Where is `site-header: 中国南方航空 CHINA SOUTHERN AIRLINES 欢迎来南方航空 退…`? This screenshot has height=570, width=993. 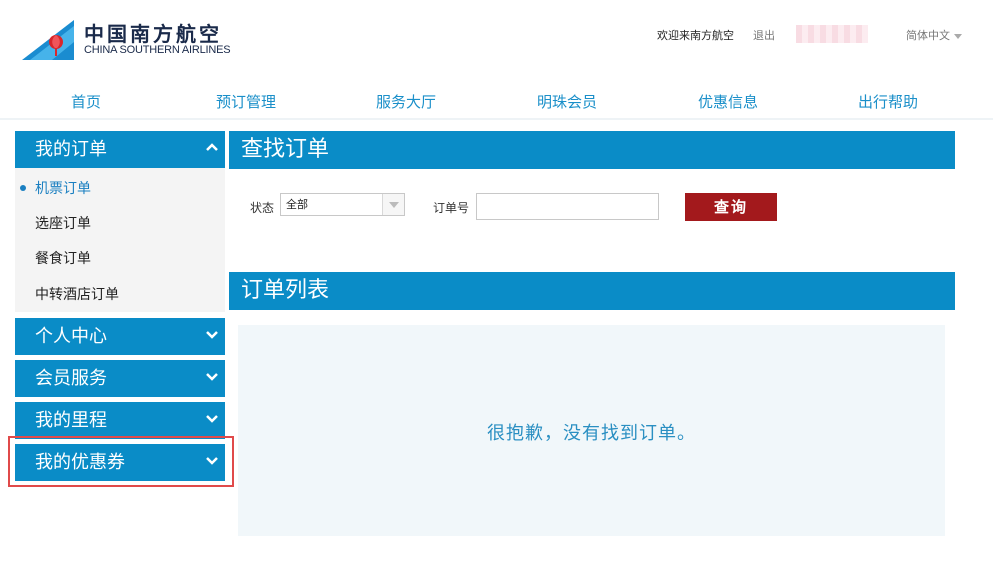 site-header: 中国南方航空 CHINA SOUTHERN AIRLINES 欢迎来南方航空 退… is located at coordinates (496, 40).